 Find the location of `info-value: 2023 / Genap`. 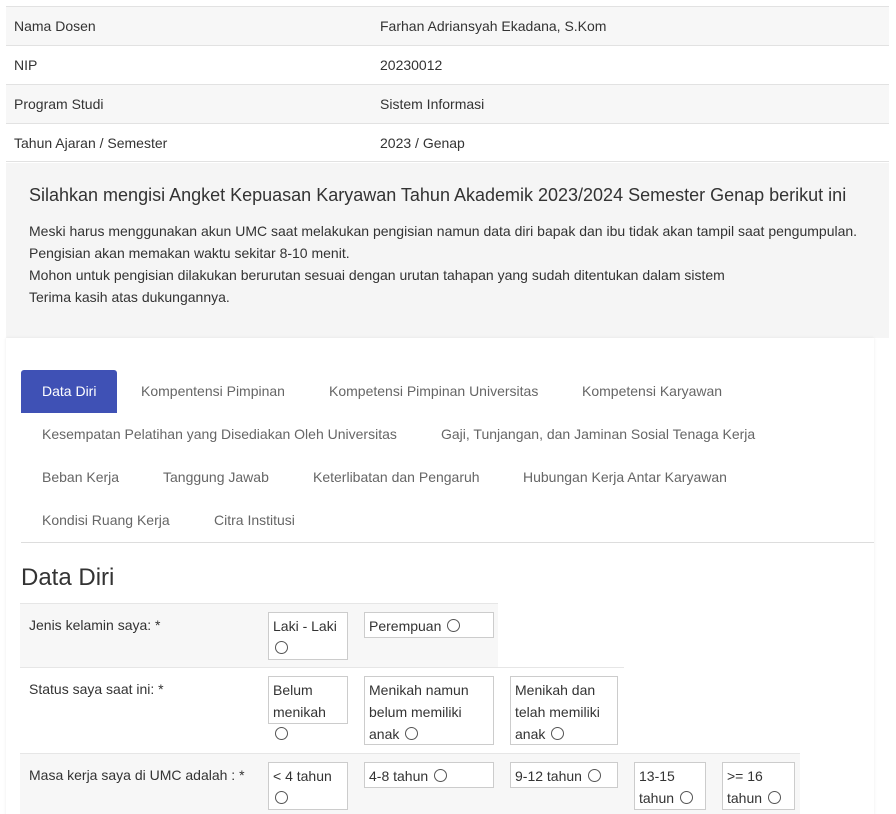

info-value: 2023 / Genap is located at coordinates (422, 143).